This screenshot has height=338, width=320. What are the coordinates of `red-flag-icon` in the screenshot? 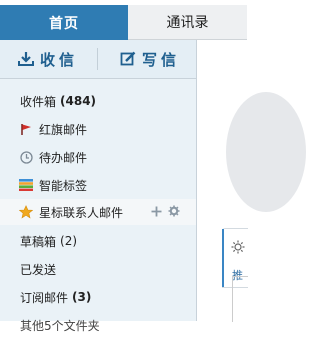 It's located at (26, 129).